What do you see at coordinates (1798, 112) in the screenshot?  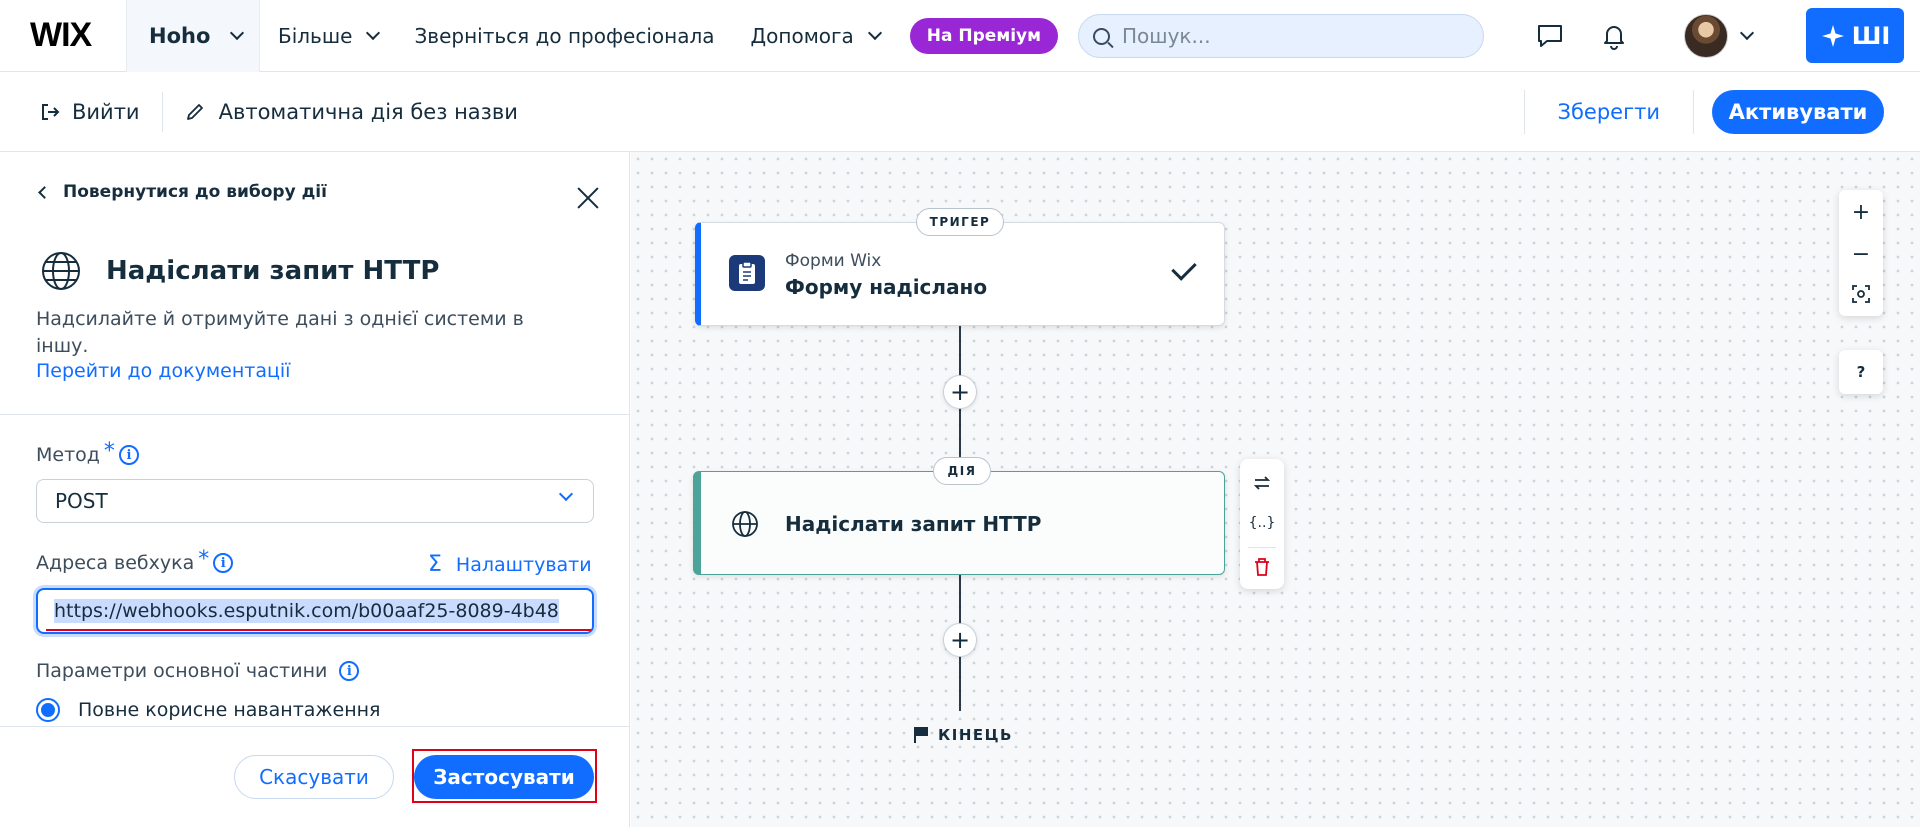 I see `activate-button: Активувати` at bounding box center [1798, 112].